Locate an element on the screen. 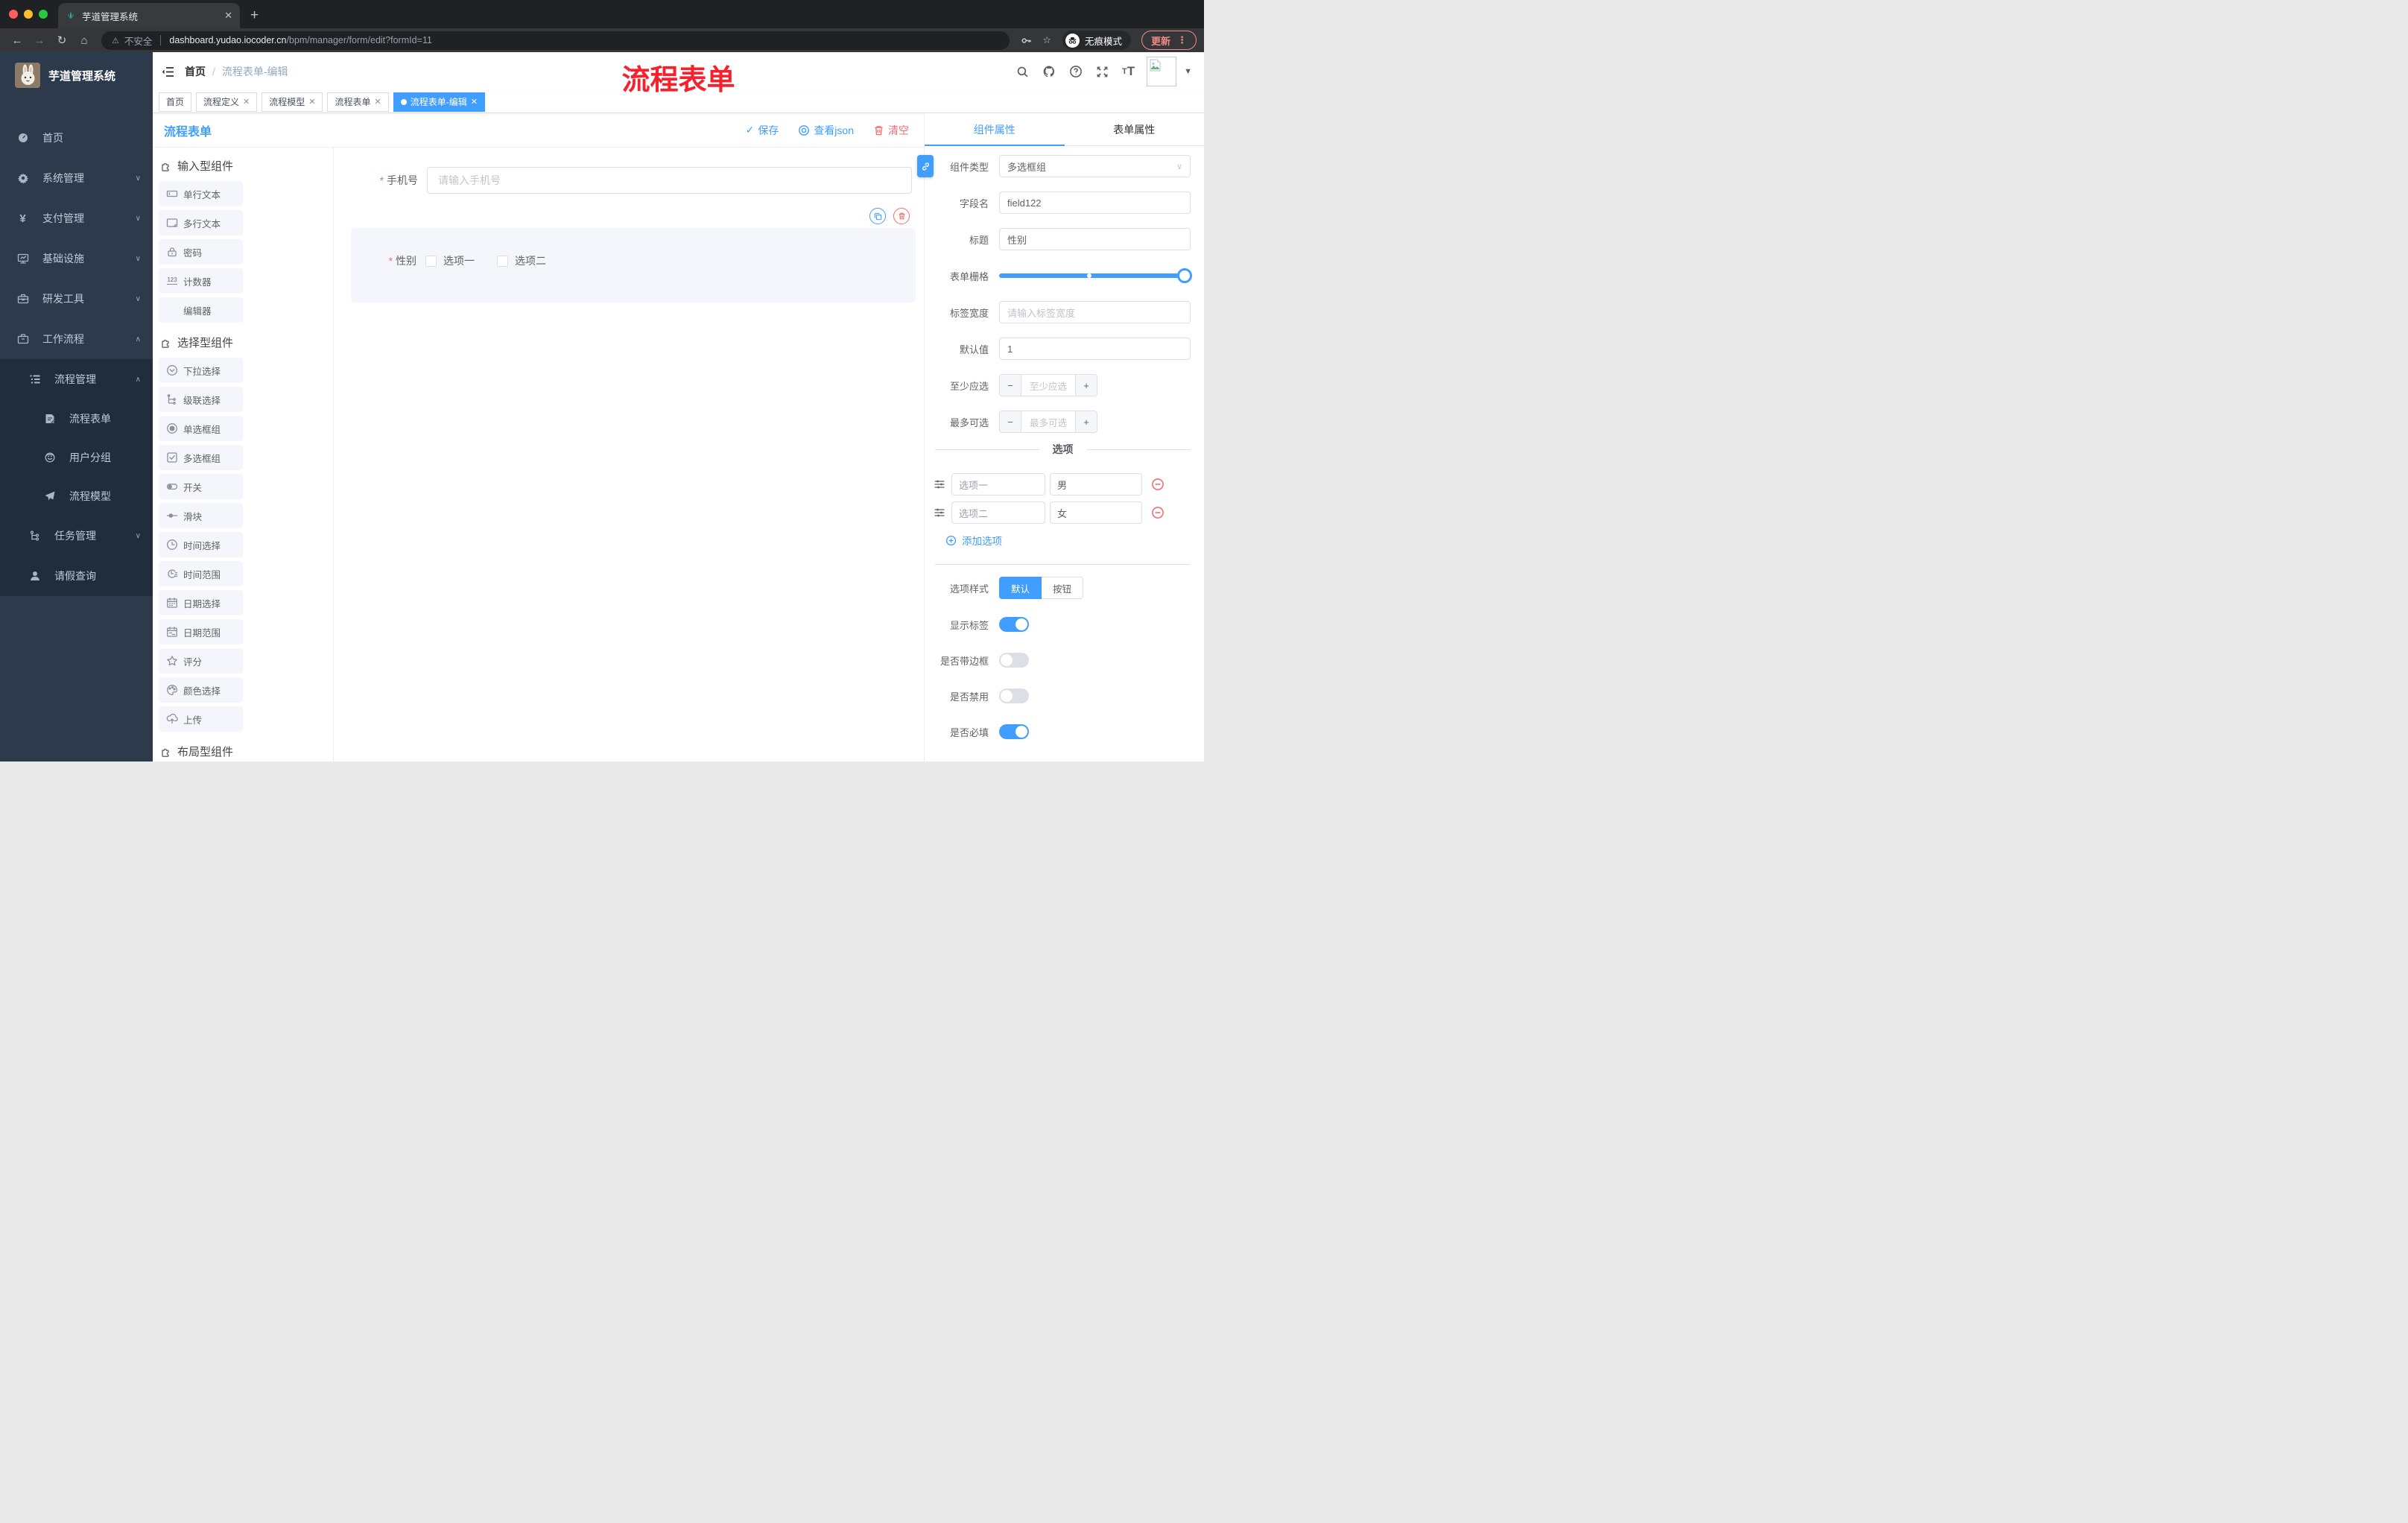 This screenshot has height=1523, width=2408. add-option-button: 添加选项 is located at coordinates (1068, 540).